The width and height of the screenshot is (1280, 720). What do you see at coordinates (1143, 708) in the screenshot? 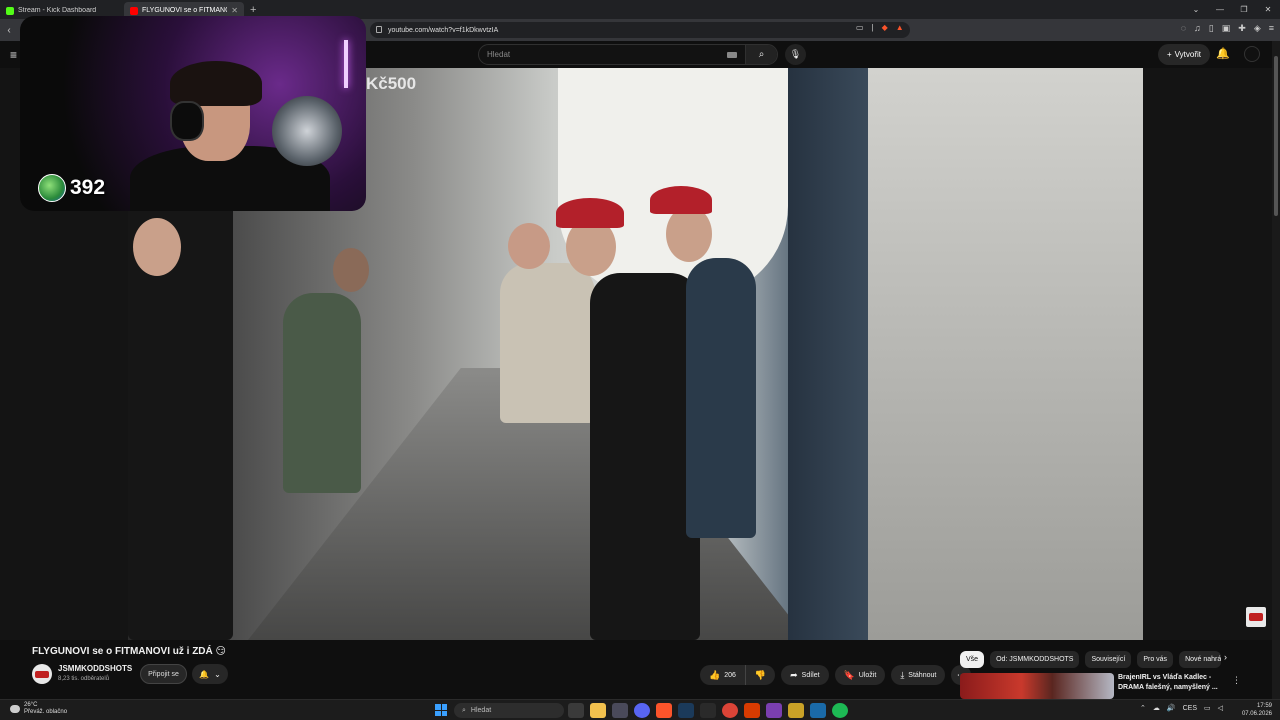
I see `chevron-up-icon: ⌃` at bounding box center [1143, 708].